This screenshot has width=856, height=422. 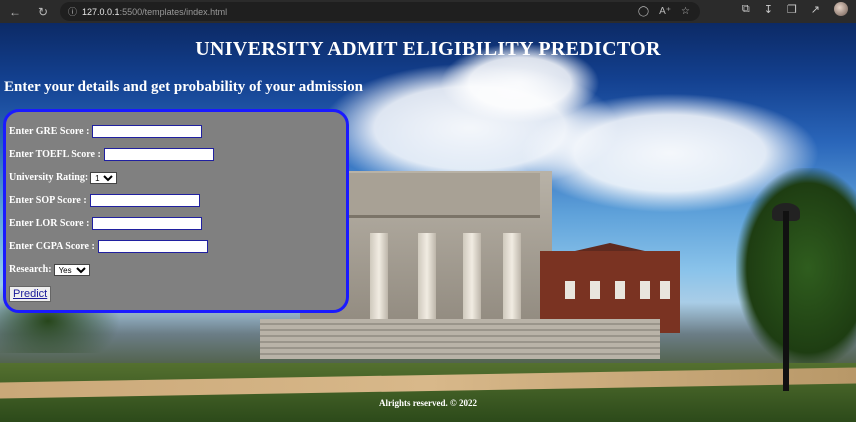 I want to click on toefl-row: Enter TOEFL Score :, so click(x=177, y=154).